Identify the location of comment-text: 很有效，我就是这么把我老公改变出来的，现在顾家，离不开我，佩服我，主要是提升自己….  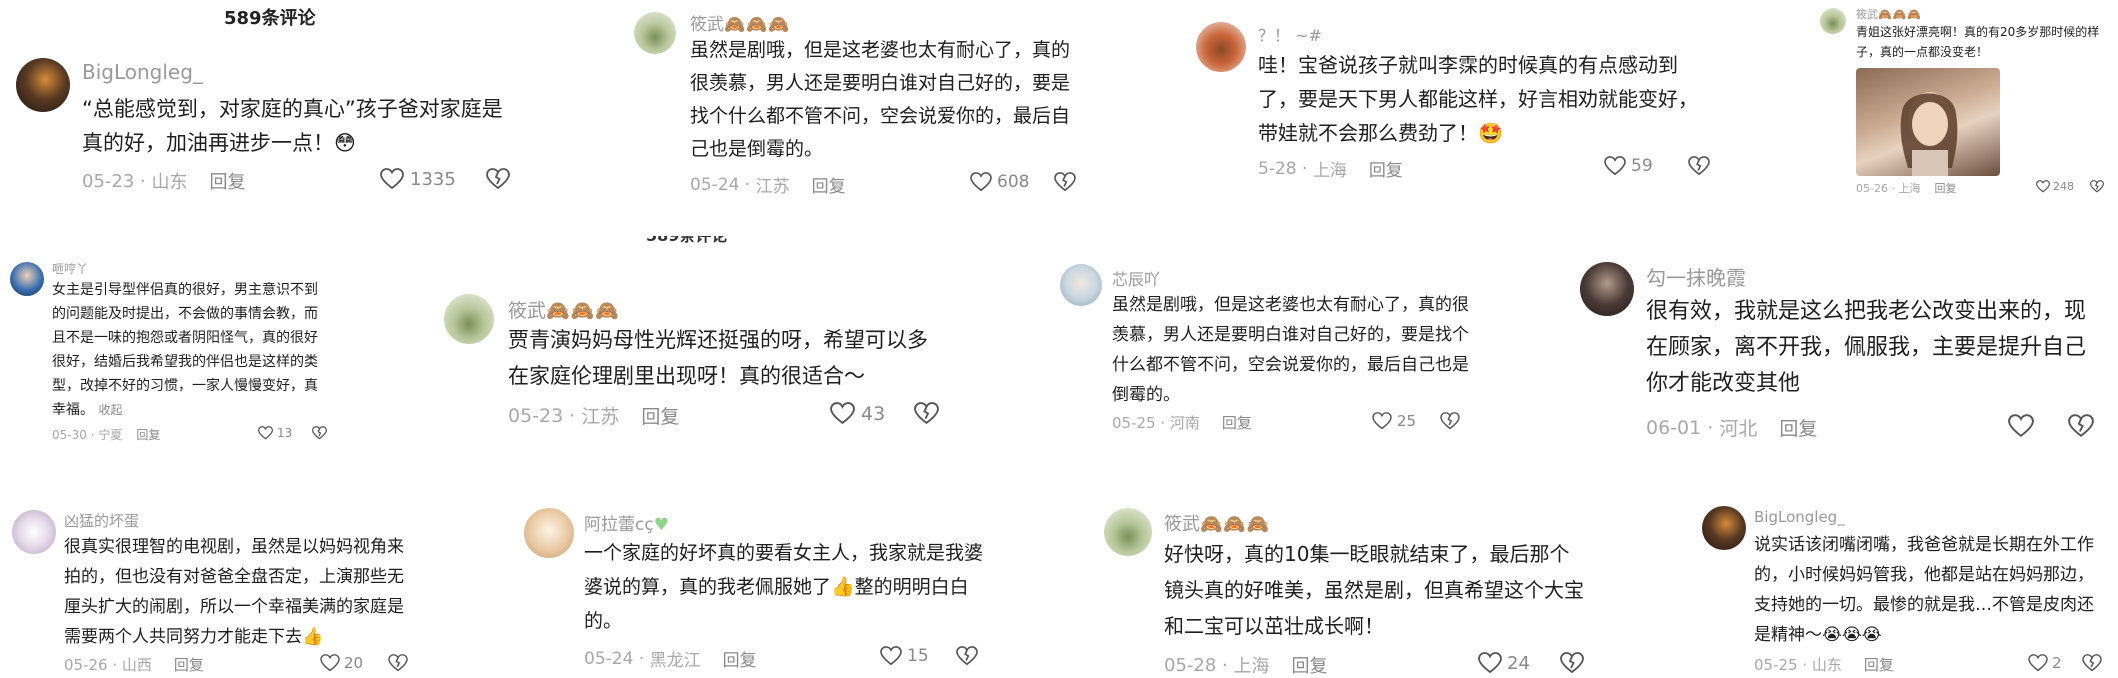
(1866, 347).